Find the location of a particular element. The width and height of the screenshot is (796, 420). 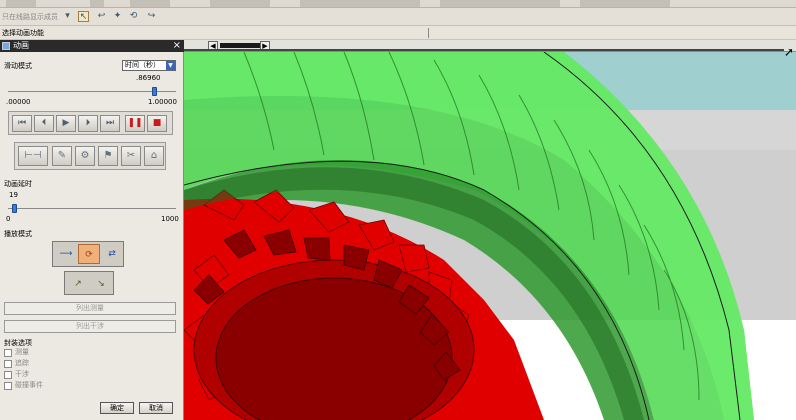

option-label-interference: 干涉 is located at coordinates (22, 374).